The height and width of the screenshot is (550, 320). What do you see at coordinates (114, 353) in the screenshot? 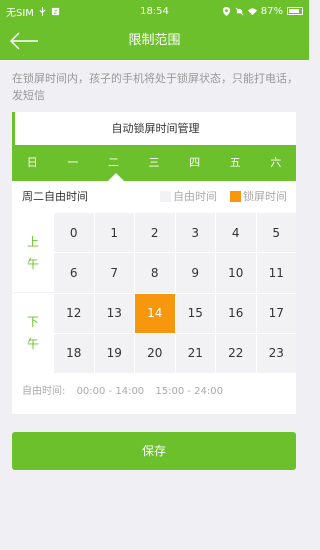
I see `hour-cell-19: 19` at bounding box center [114, 353].